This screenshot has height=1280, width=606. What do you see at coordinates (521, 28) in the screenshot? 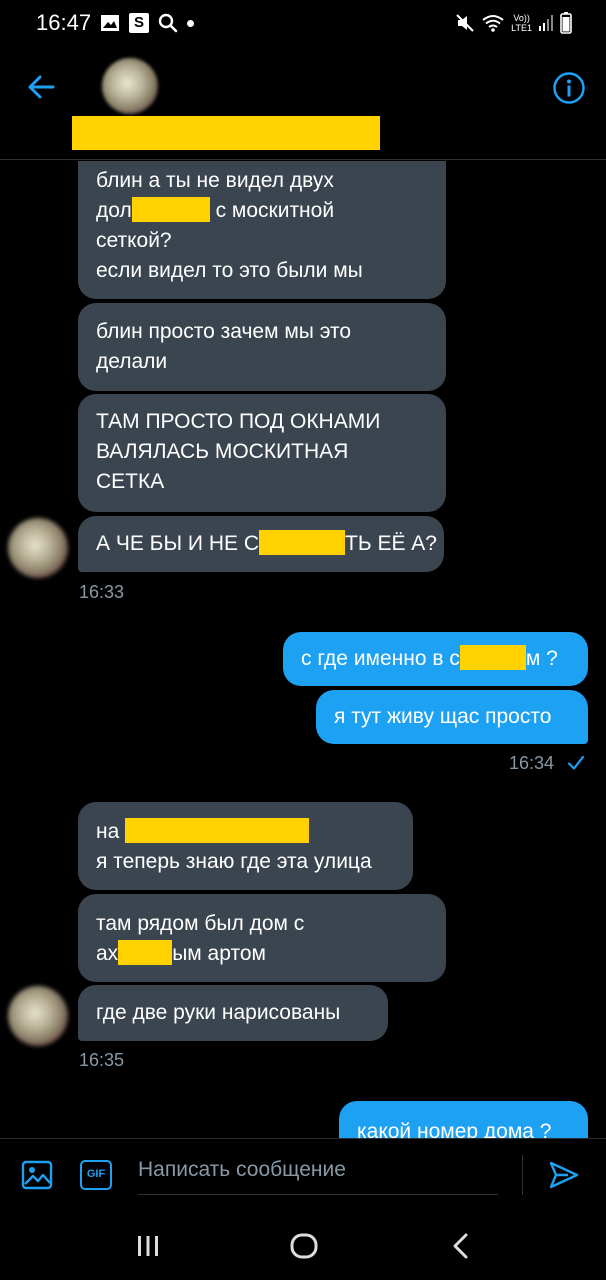
I see `lte-label: LTE1` at bounding box center [521, 28].